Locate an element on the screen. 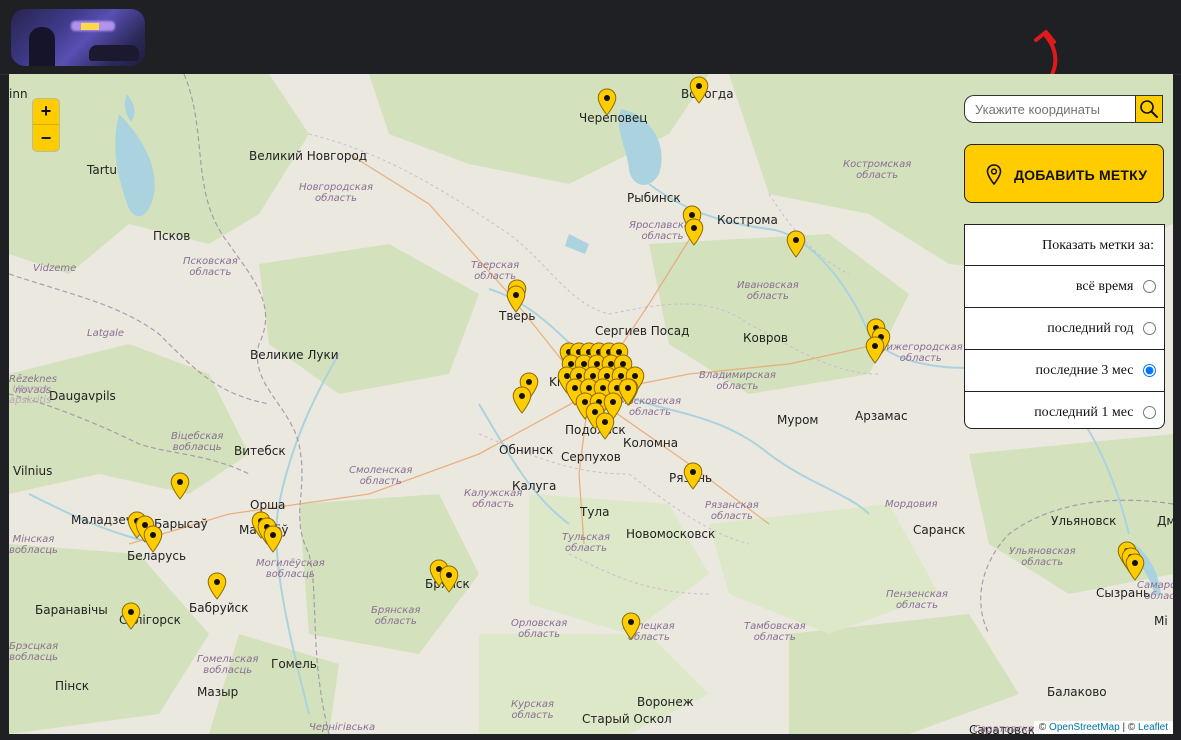  region-label: Псковская область is located at coordinates (210, 267).